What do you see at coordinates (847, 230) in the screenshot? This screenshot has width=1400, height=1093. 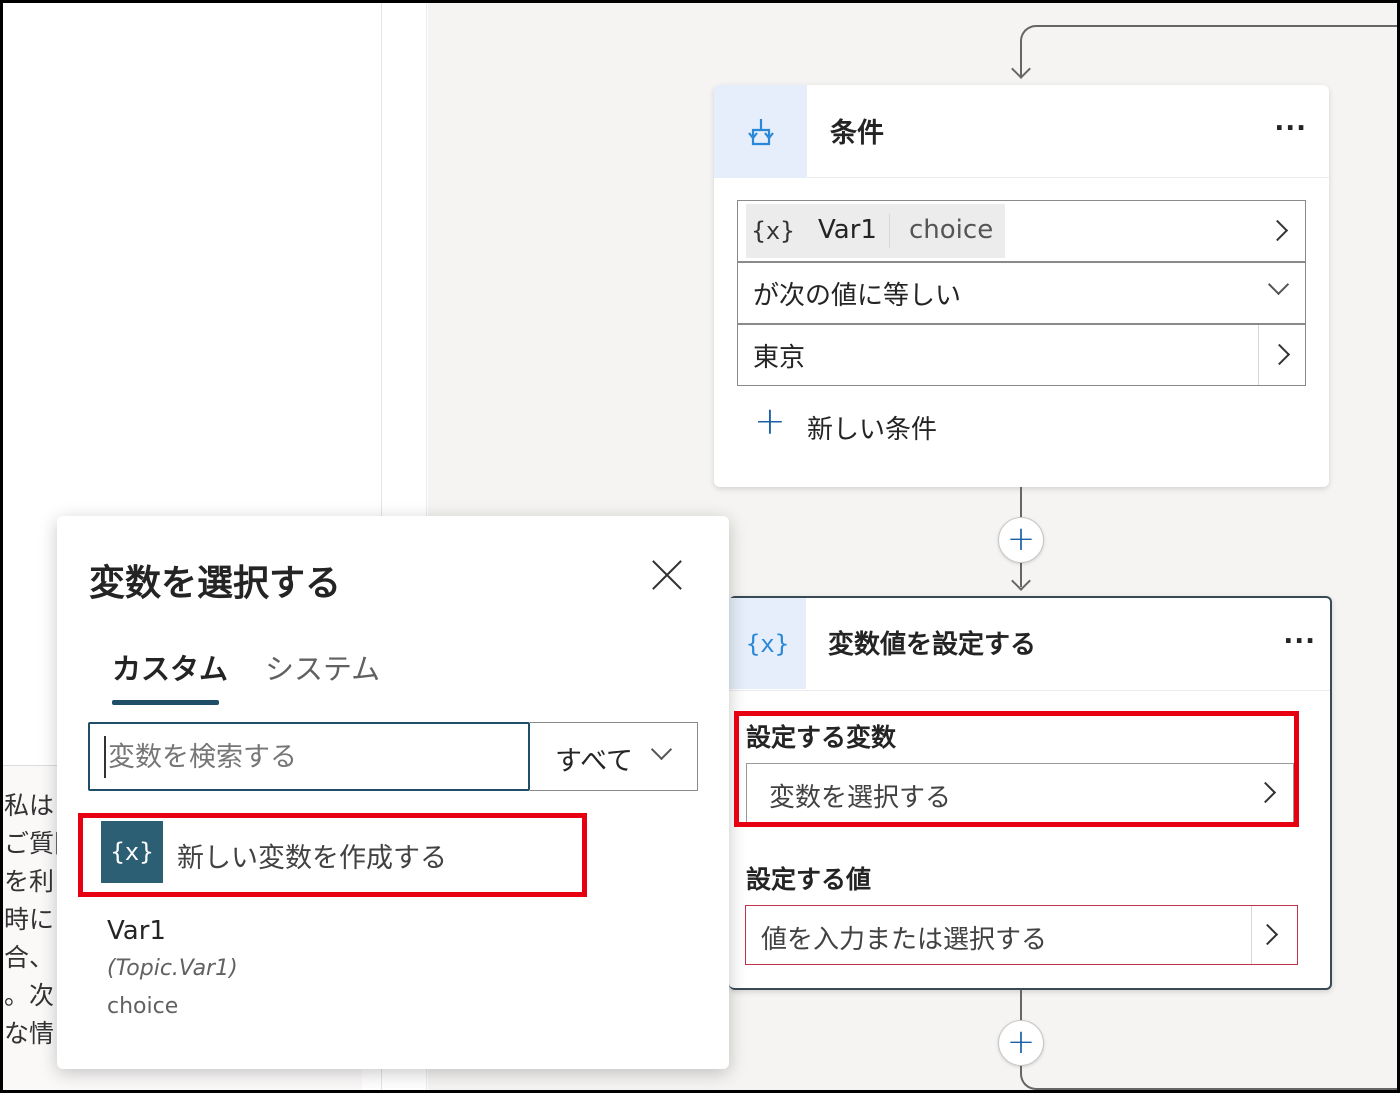 I see `variable-chip-name: Var1` at bounding box center [847, 230].